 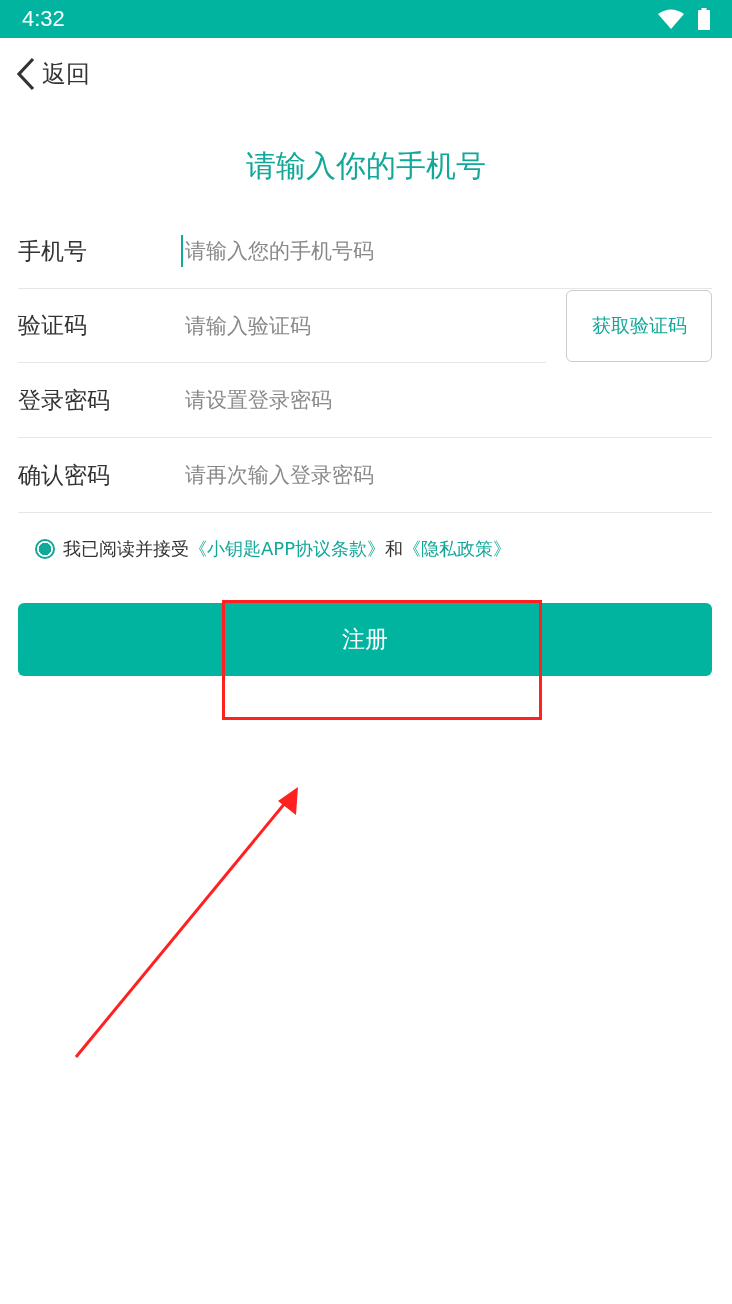 What do you see at coordinates (366, 166) in the screenshot?
I see `page-title: 请输入你的手机号` at bounding box center [366, 166].